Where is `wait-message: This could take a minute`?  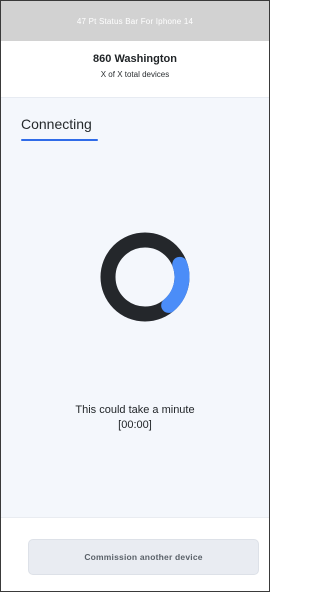 wait-message: This could take a minute is located at coordinates (135, 410).